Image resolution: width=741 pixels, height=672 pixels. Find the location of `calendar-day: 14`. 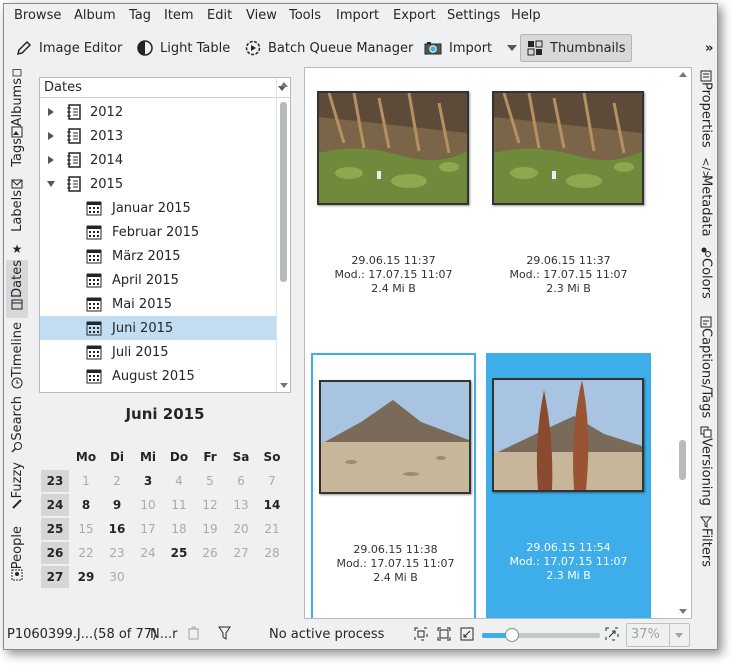

calendar-day: 14 is located at coordinates (272, 505).